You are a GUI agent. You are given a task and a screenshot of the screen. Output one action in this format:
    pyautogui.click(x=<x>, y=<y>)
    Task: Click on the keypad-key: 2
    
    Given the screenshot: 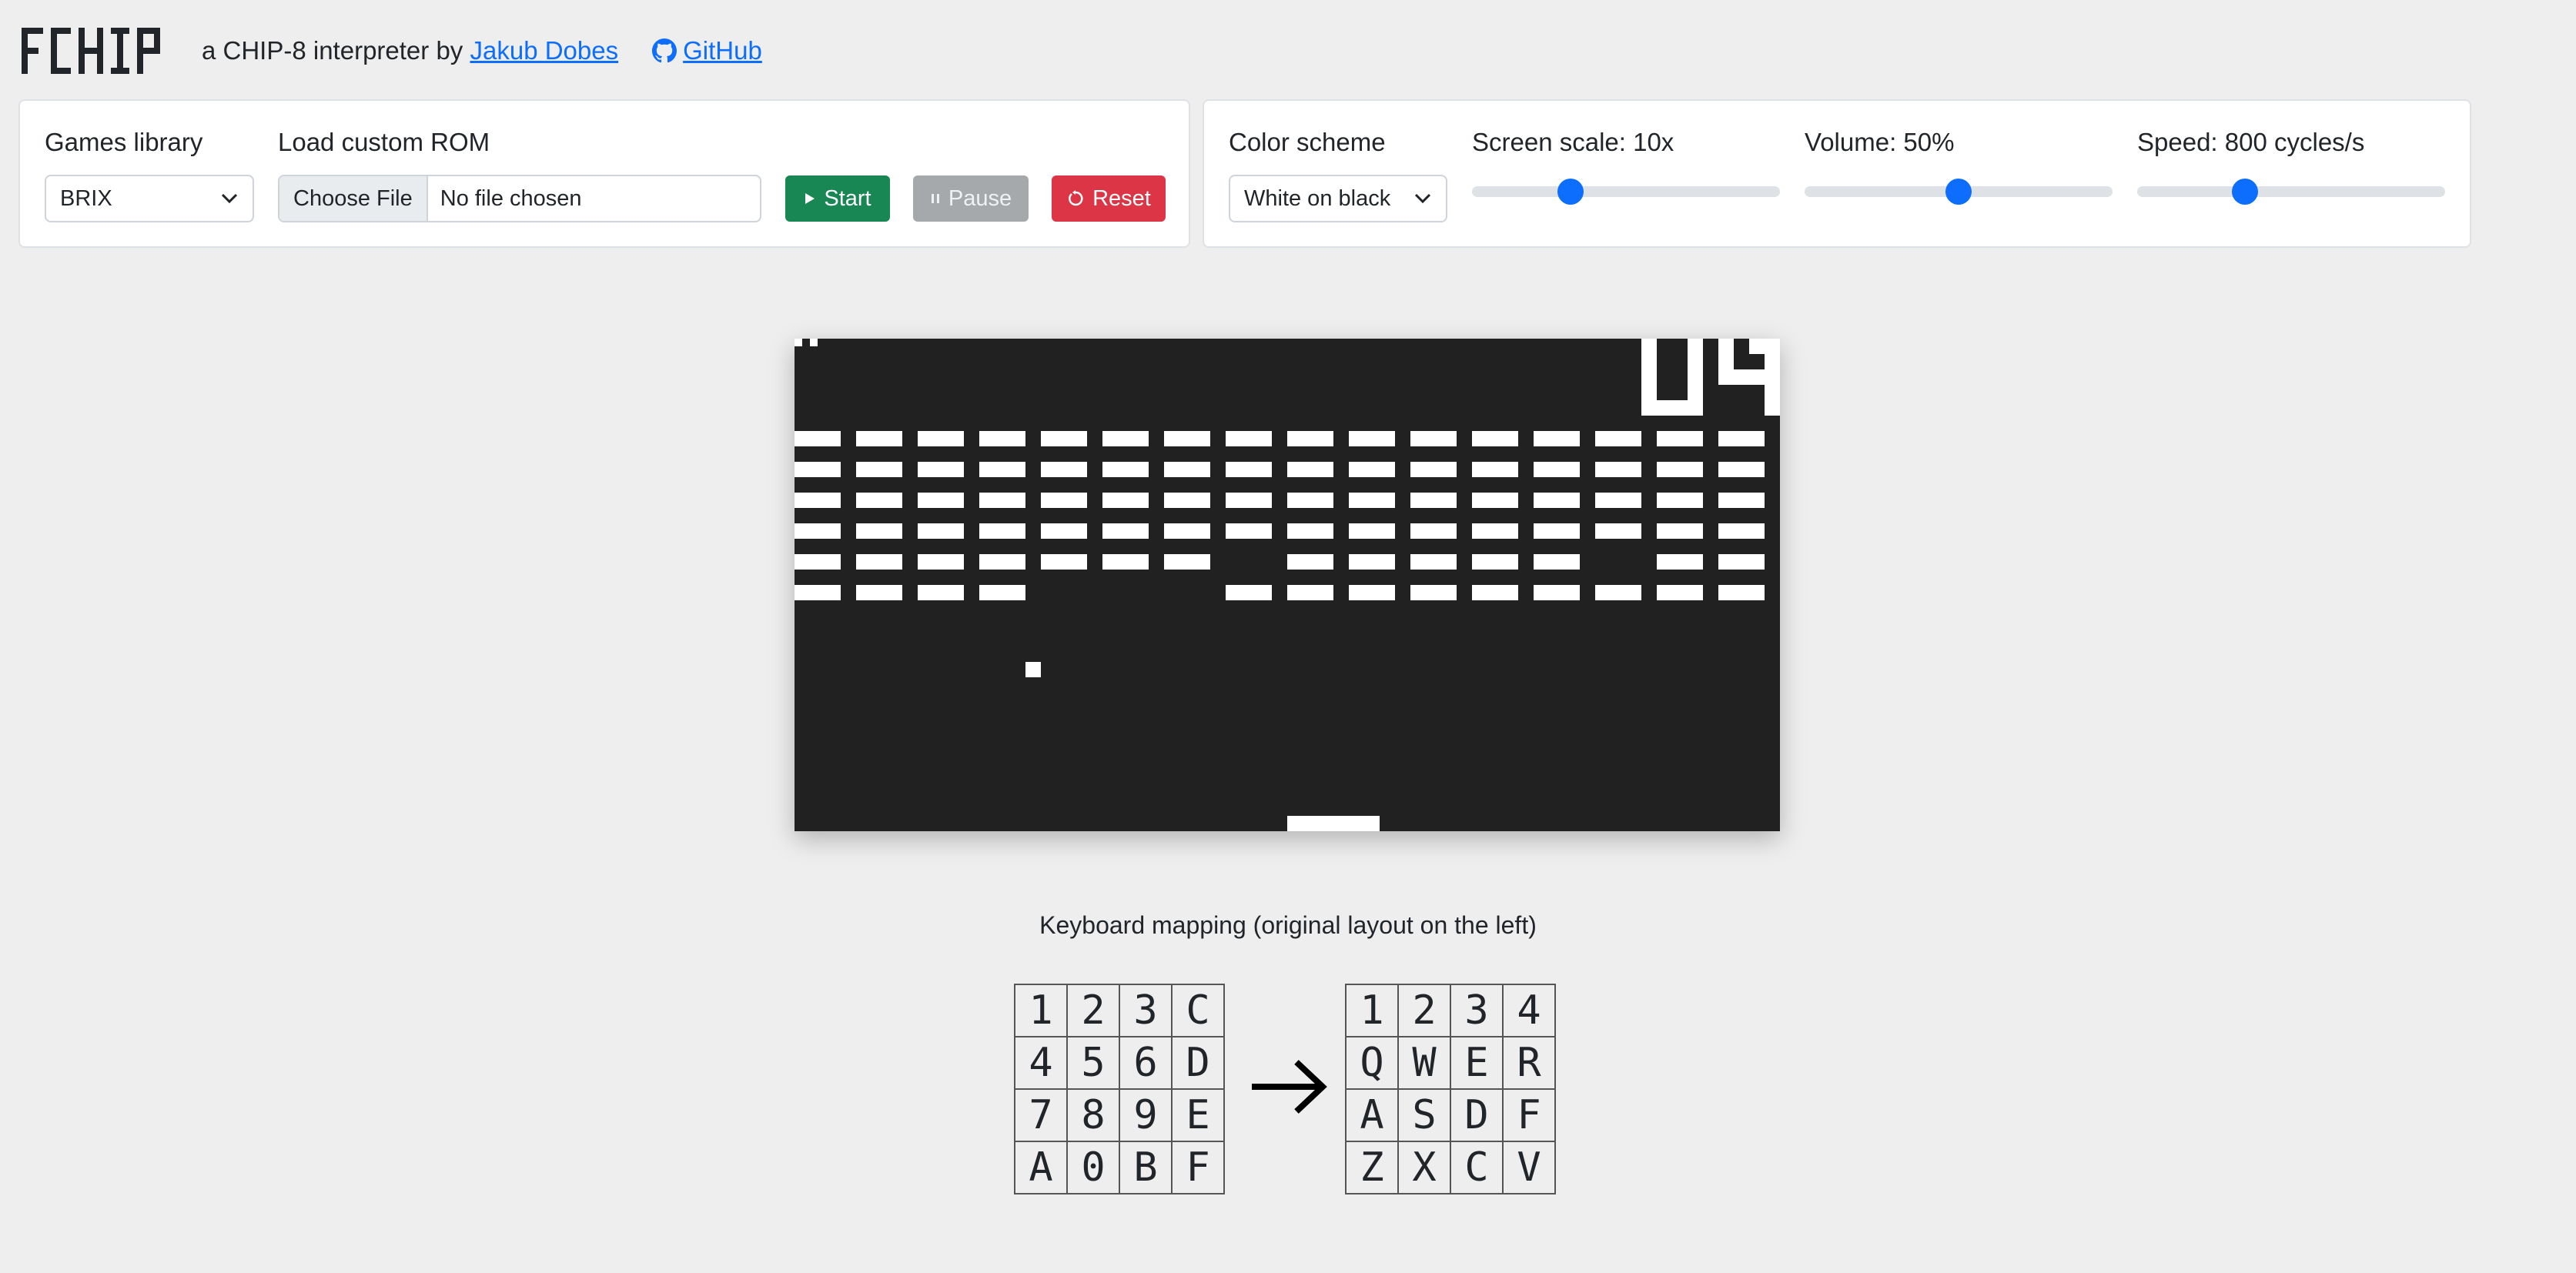 What is the action you would take?
    pyautogui.click(x=1093, y=1010)
    